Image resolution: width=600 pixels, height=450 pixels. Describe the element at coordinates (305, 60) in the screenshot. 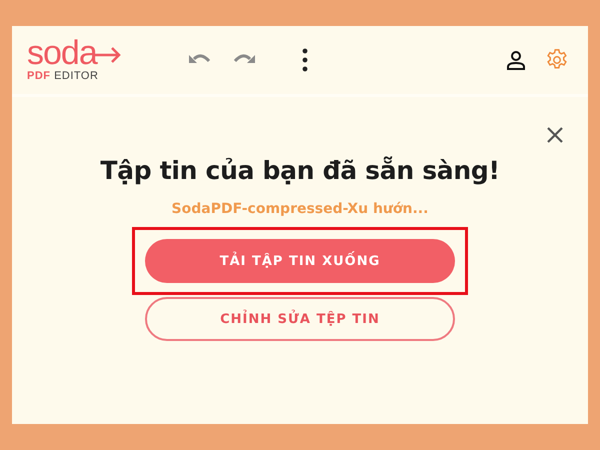

I see `more-menu-icon` at that location.